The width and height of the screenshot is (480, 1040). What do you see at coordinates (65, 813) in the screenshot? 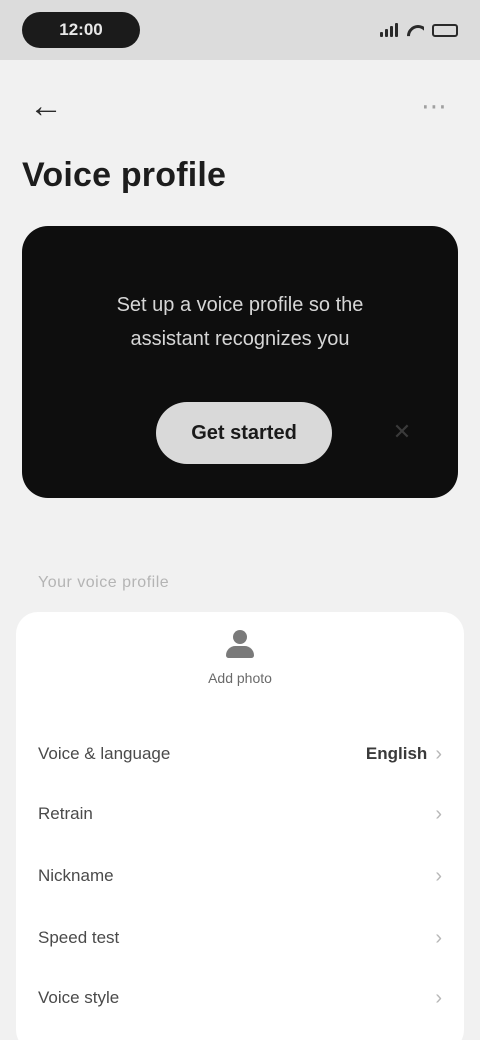
I see `row-label: Retrain` at bounding box center [65, 813].